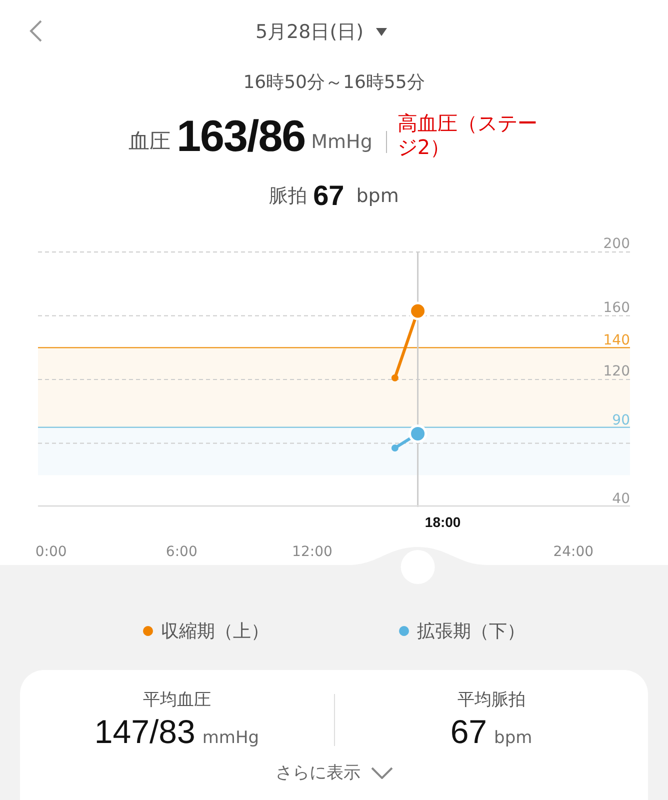 The height and width of the screenshot is (800, 668). What do you see at coordinates (145, 732) in the screenshot?
I see `average-value: 147/83` at bounding box center [145, 732].